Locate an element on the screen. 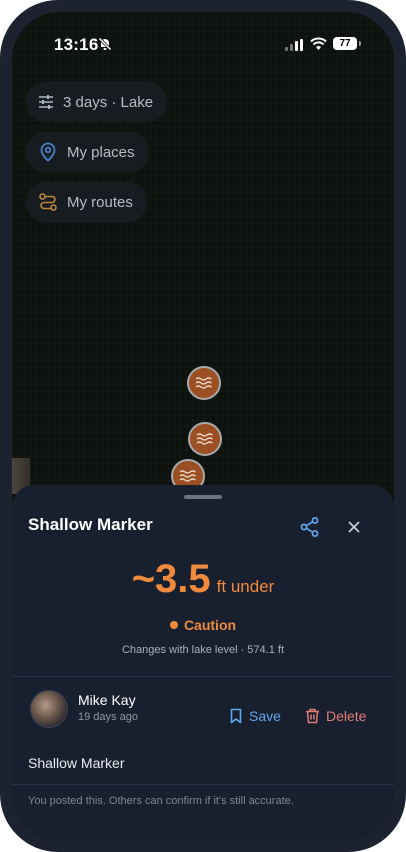 This screenshot has width=406, height=852. filter-chip-label: My places is located at coordinates (101, 152).